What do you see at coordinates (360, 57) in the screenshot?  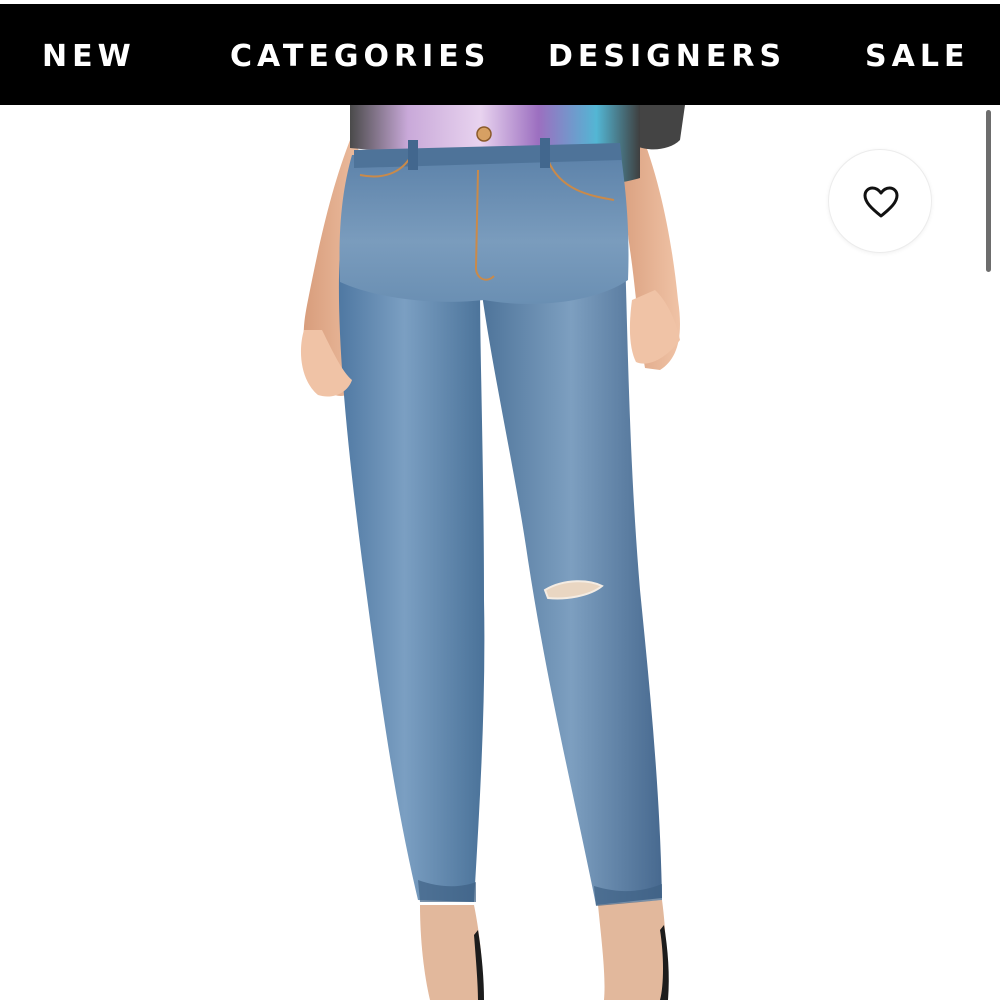 I see `nav-item-categories: CATEGORIES` at bounding box center [360, 57].